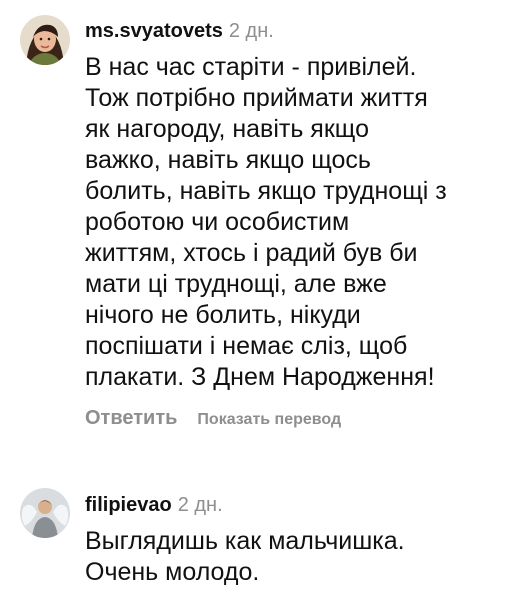  Describe the element at coordinates (236, 284) in the screenshot. I see `comment-text-line: мати ці труднощі, але вже` at that location.